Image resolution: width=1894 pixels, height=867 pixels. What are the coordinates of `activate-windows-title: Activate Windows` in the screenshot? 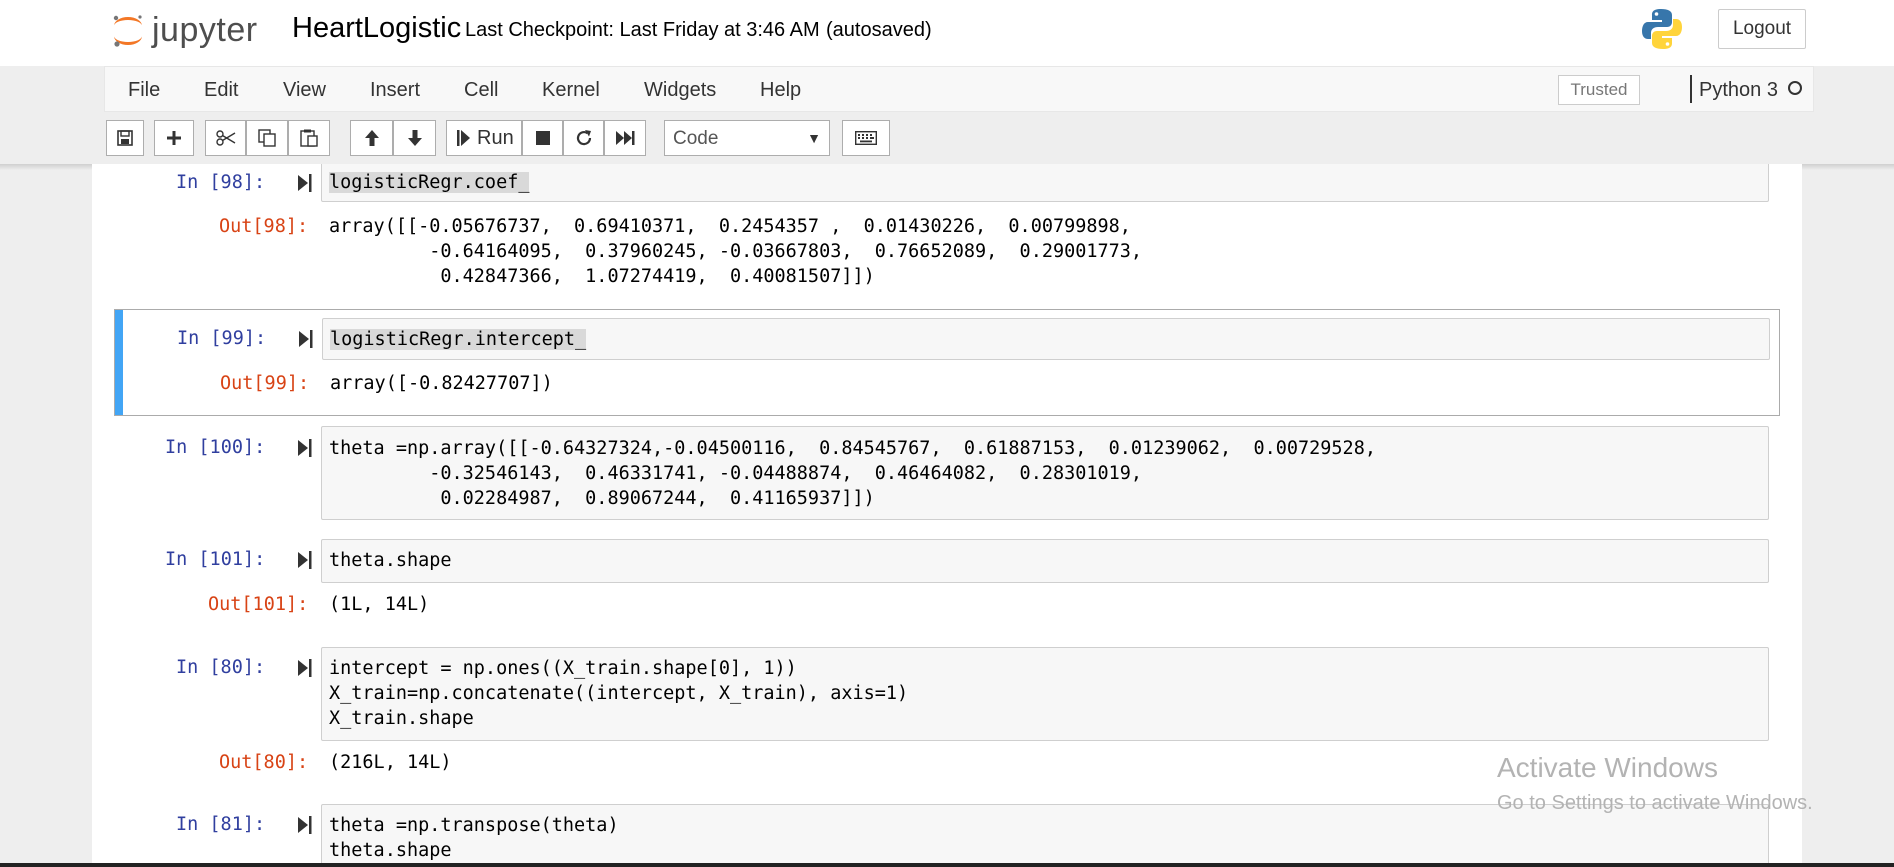 It's located at (1607, 767).